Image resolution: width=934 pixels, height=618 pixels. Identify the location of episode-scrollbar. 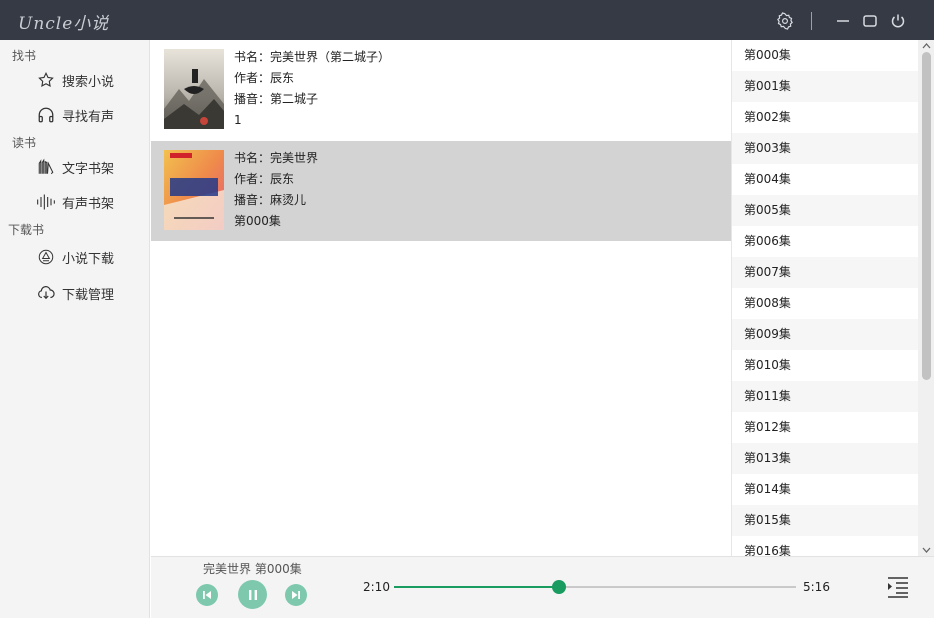
(926, 298).